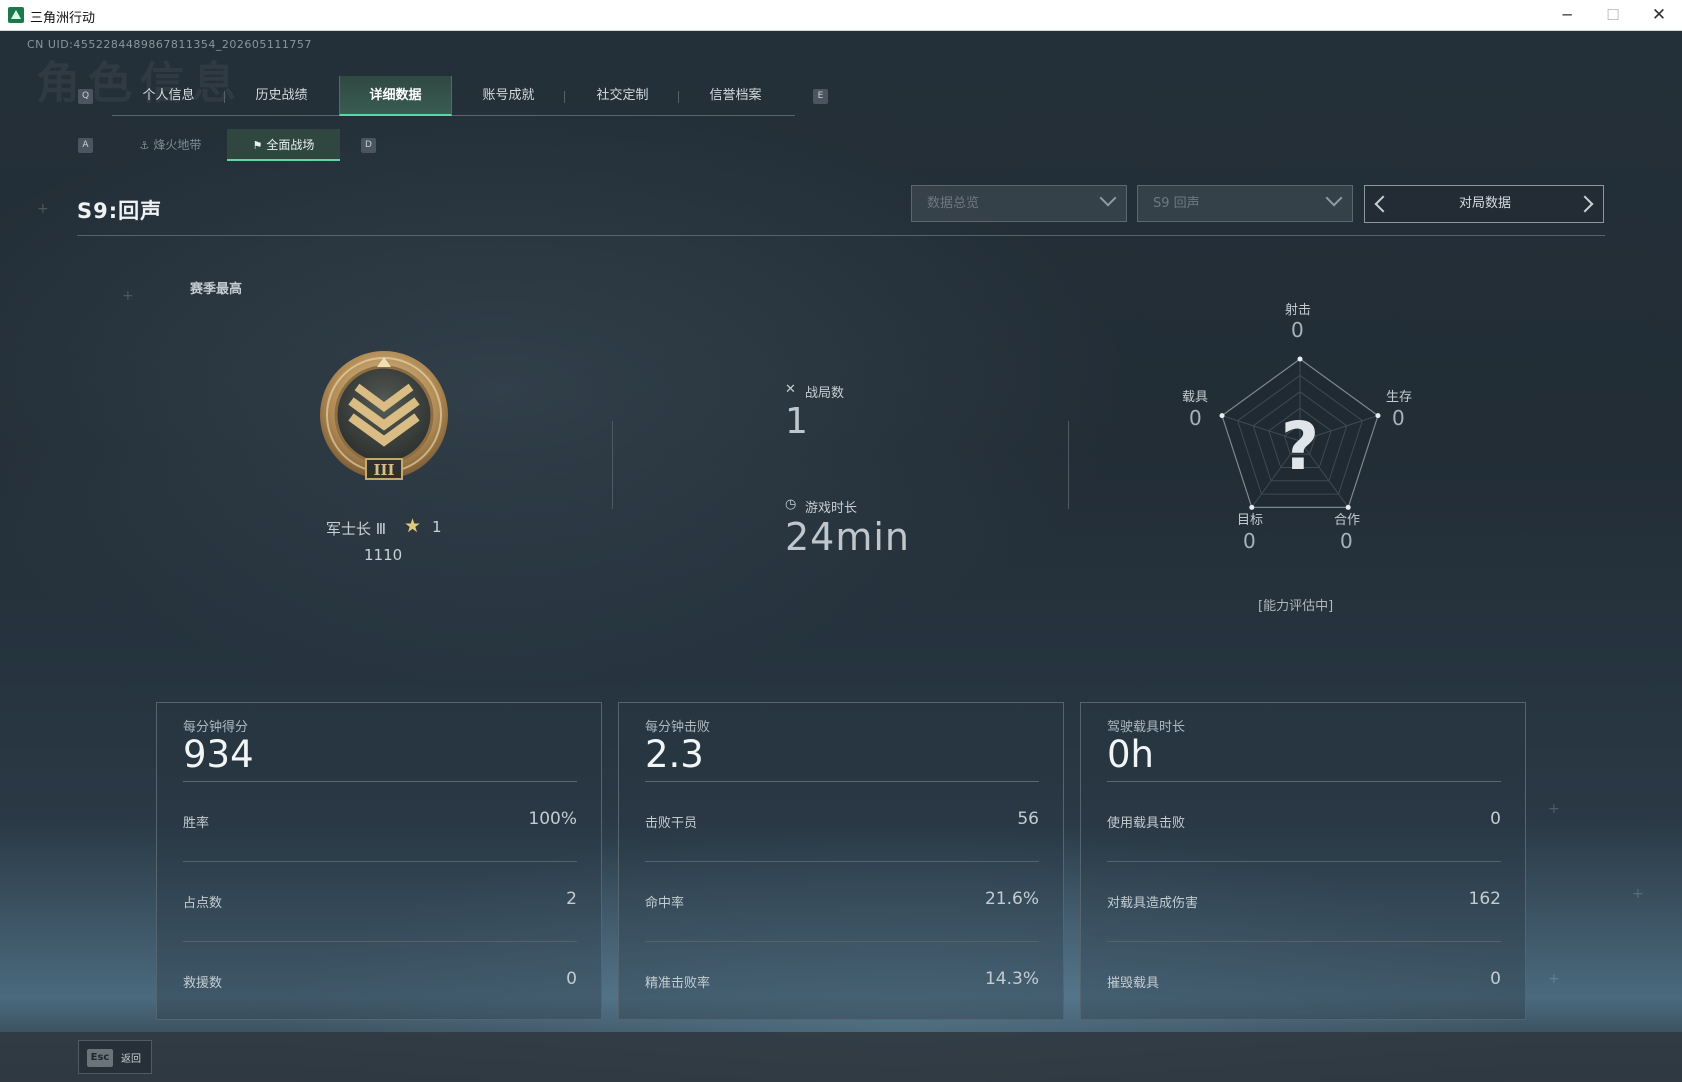 Image resolution: width=1682 pixels, height=1082 pixels. I want to click on subtab-operations: ⚓ 烽火地带, so click(170, 145).